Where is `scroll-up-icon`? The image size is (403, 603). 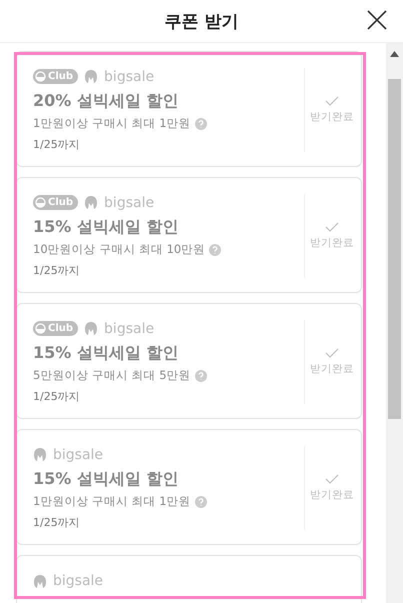
scroll-up-icon is located at coordinates (394, 54).